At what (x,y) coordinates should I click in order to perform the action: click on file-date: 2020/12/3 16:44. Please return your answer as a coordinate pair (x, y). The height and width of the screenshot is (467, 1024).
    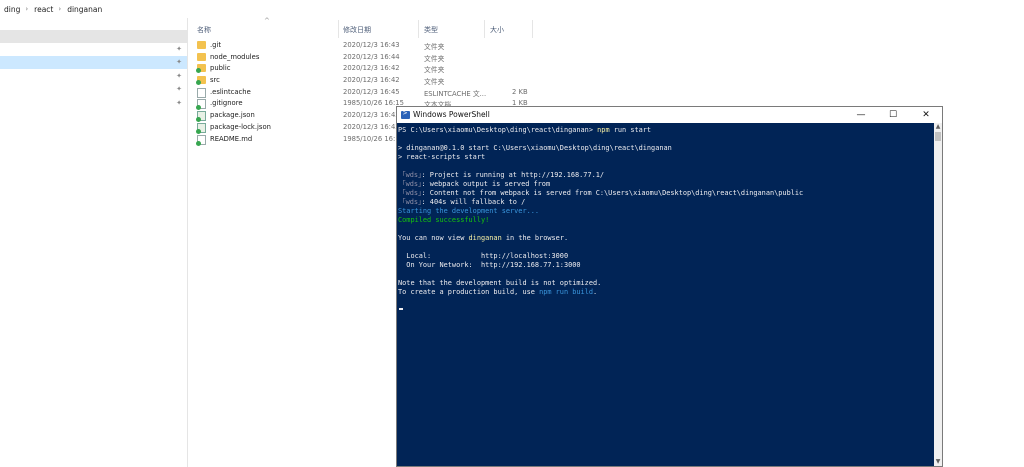
    Looking at the image, I should click on (371, 56).